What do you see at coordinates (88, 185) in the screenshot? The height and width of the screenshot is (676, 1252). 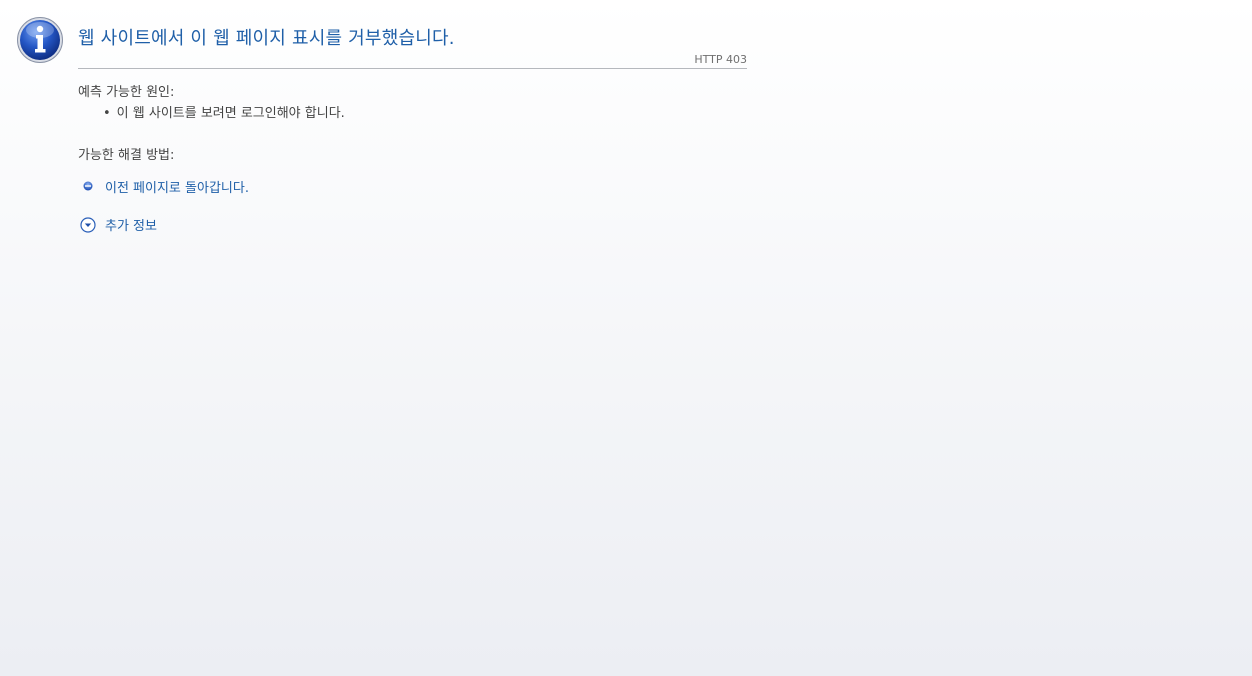 I see `back-bullet-icon` at bounding box center [88, 185].